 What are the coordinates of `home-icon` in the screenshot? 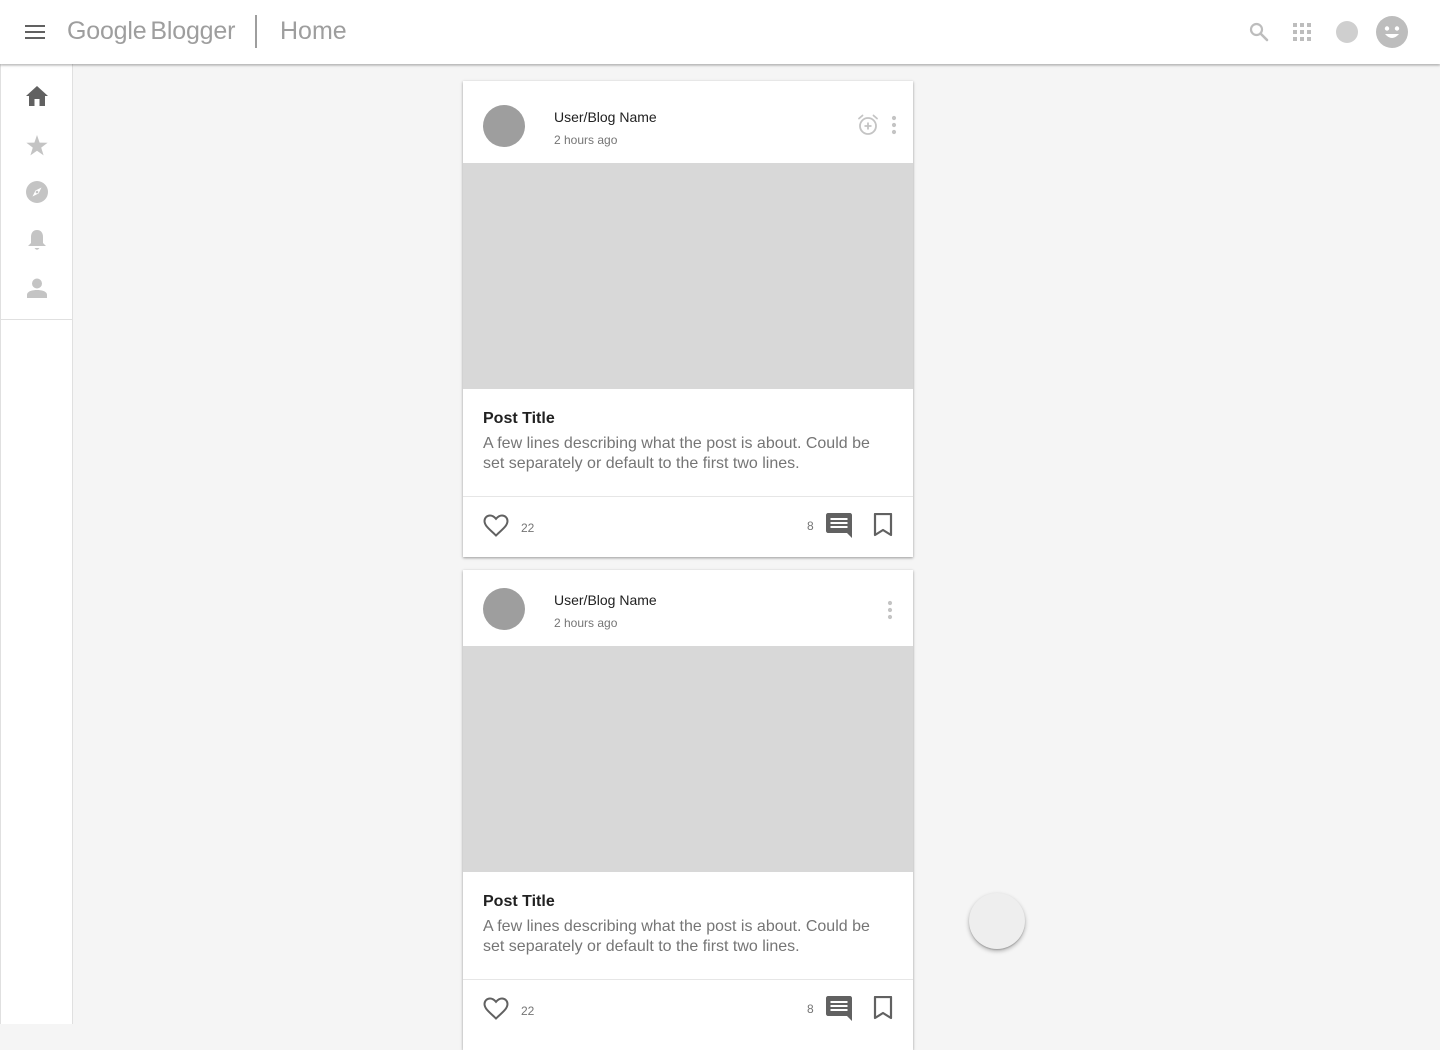 It's located at (37, 96).